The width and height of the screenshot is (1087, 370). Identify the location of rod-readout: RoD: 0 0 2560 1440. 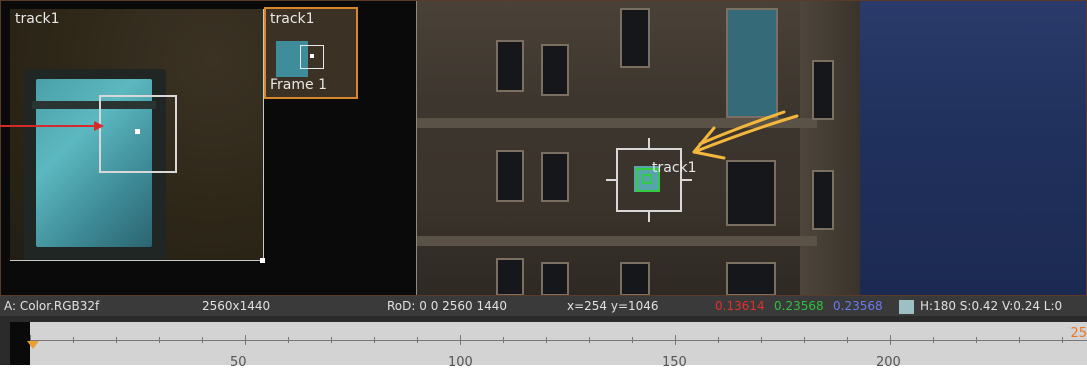
(447, 306).